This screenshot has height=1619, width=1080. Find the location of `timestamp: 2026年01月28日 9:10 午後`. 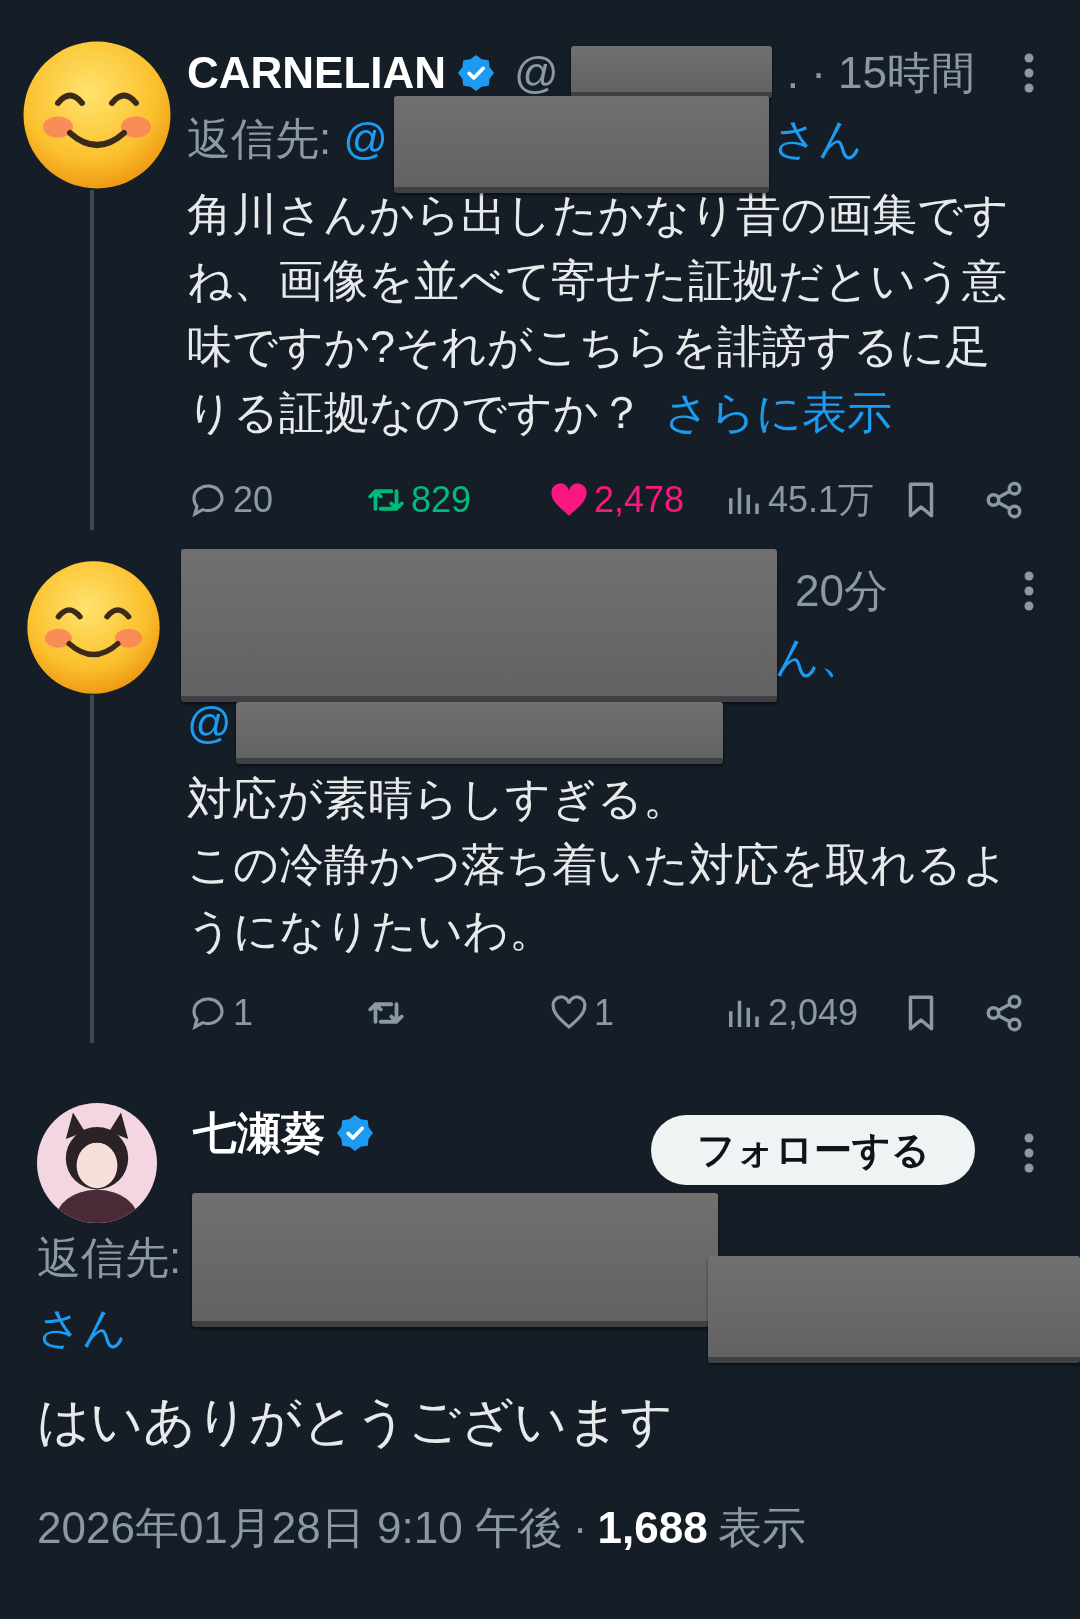

timestamp: 2026年01月28日 9:10 午後 is located at coordinates (300, 1527).